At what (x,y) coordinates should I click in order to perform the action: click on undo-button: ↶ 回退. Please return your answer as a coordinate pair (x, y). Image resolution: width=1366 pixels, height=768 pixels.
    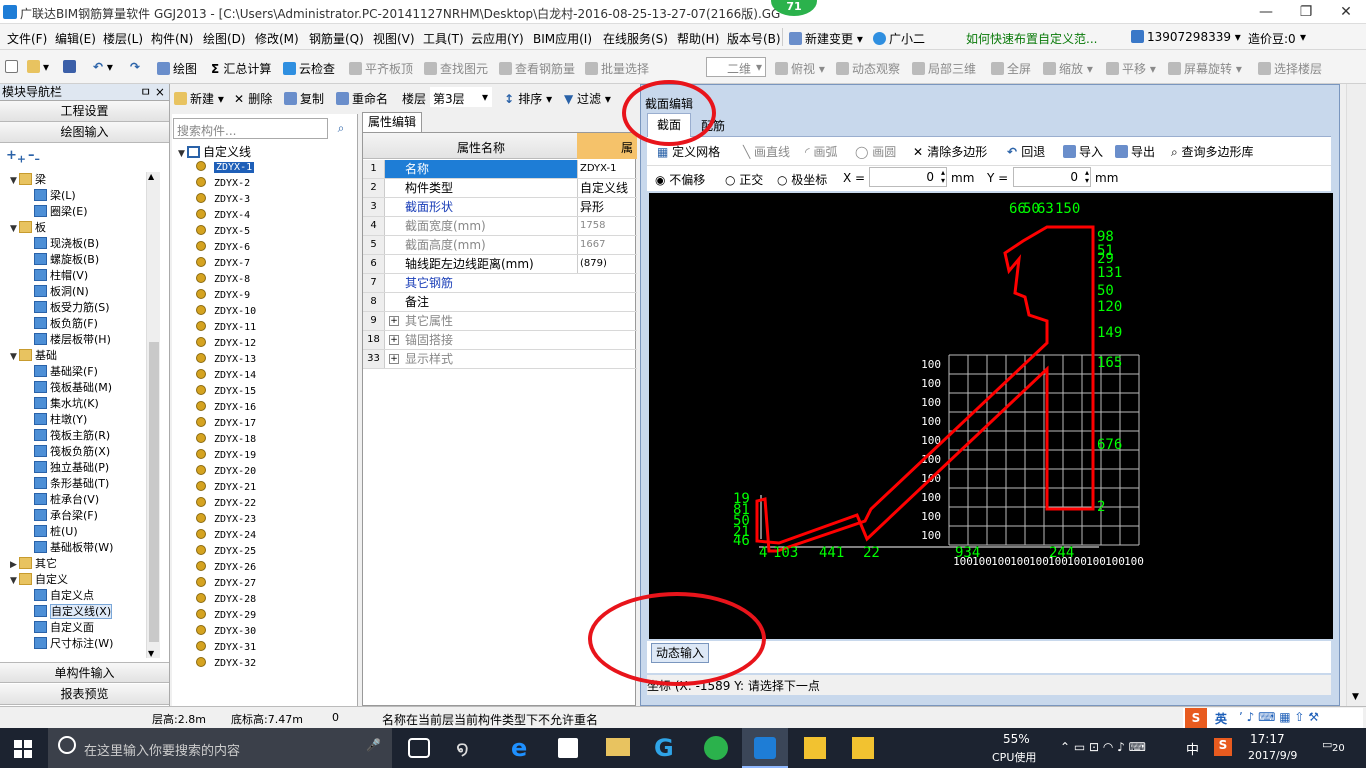
    Looking at the image, I should click on (1026, 151).